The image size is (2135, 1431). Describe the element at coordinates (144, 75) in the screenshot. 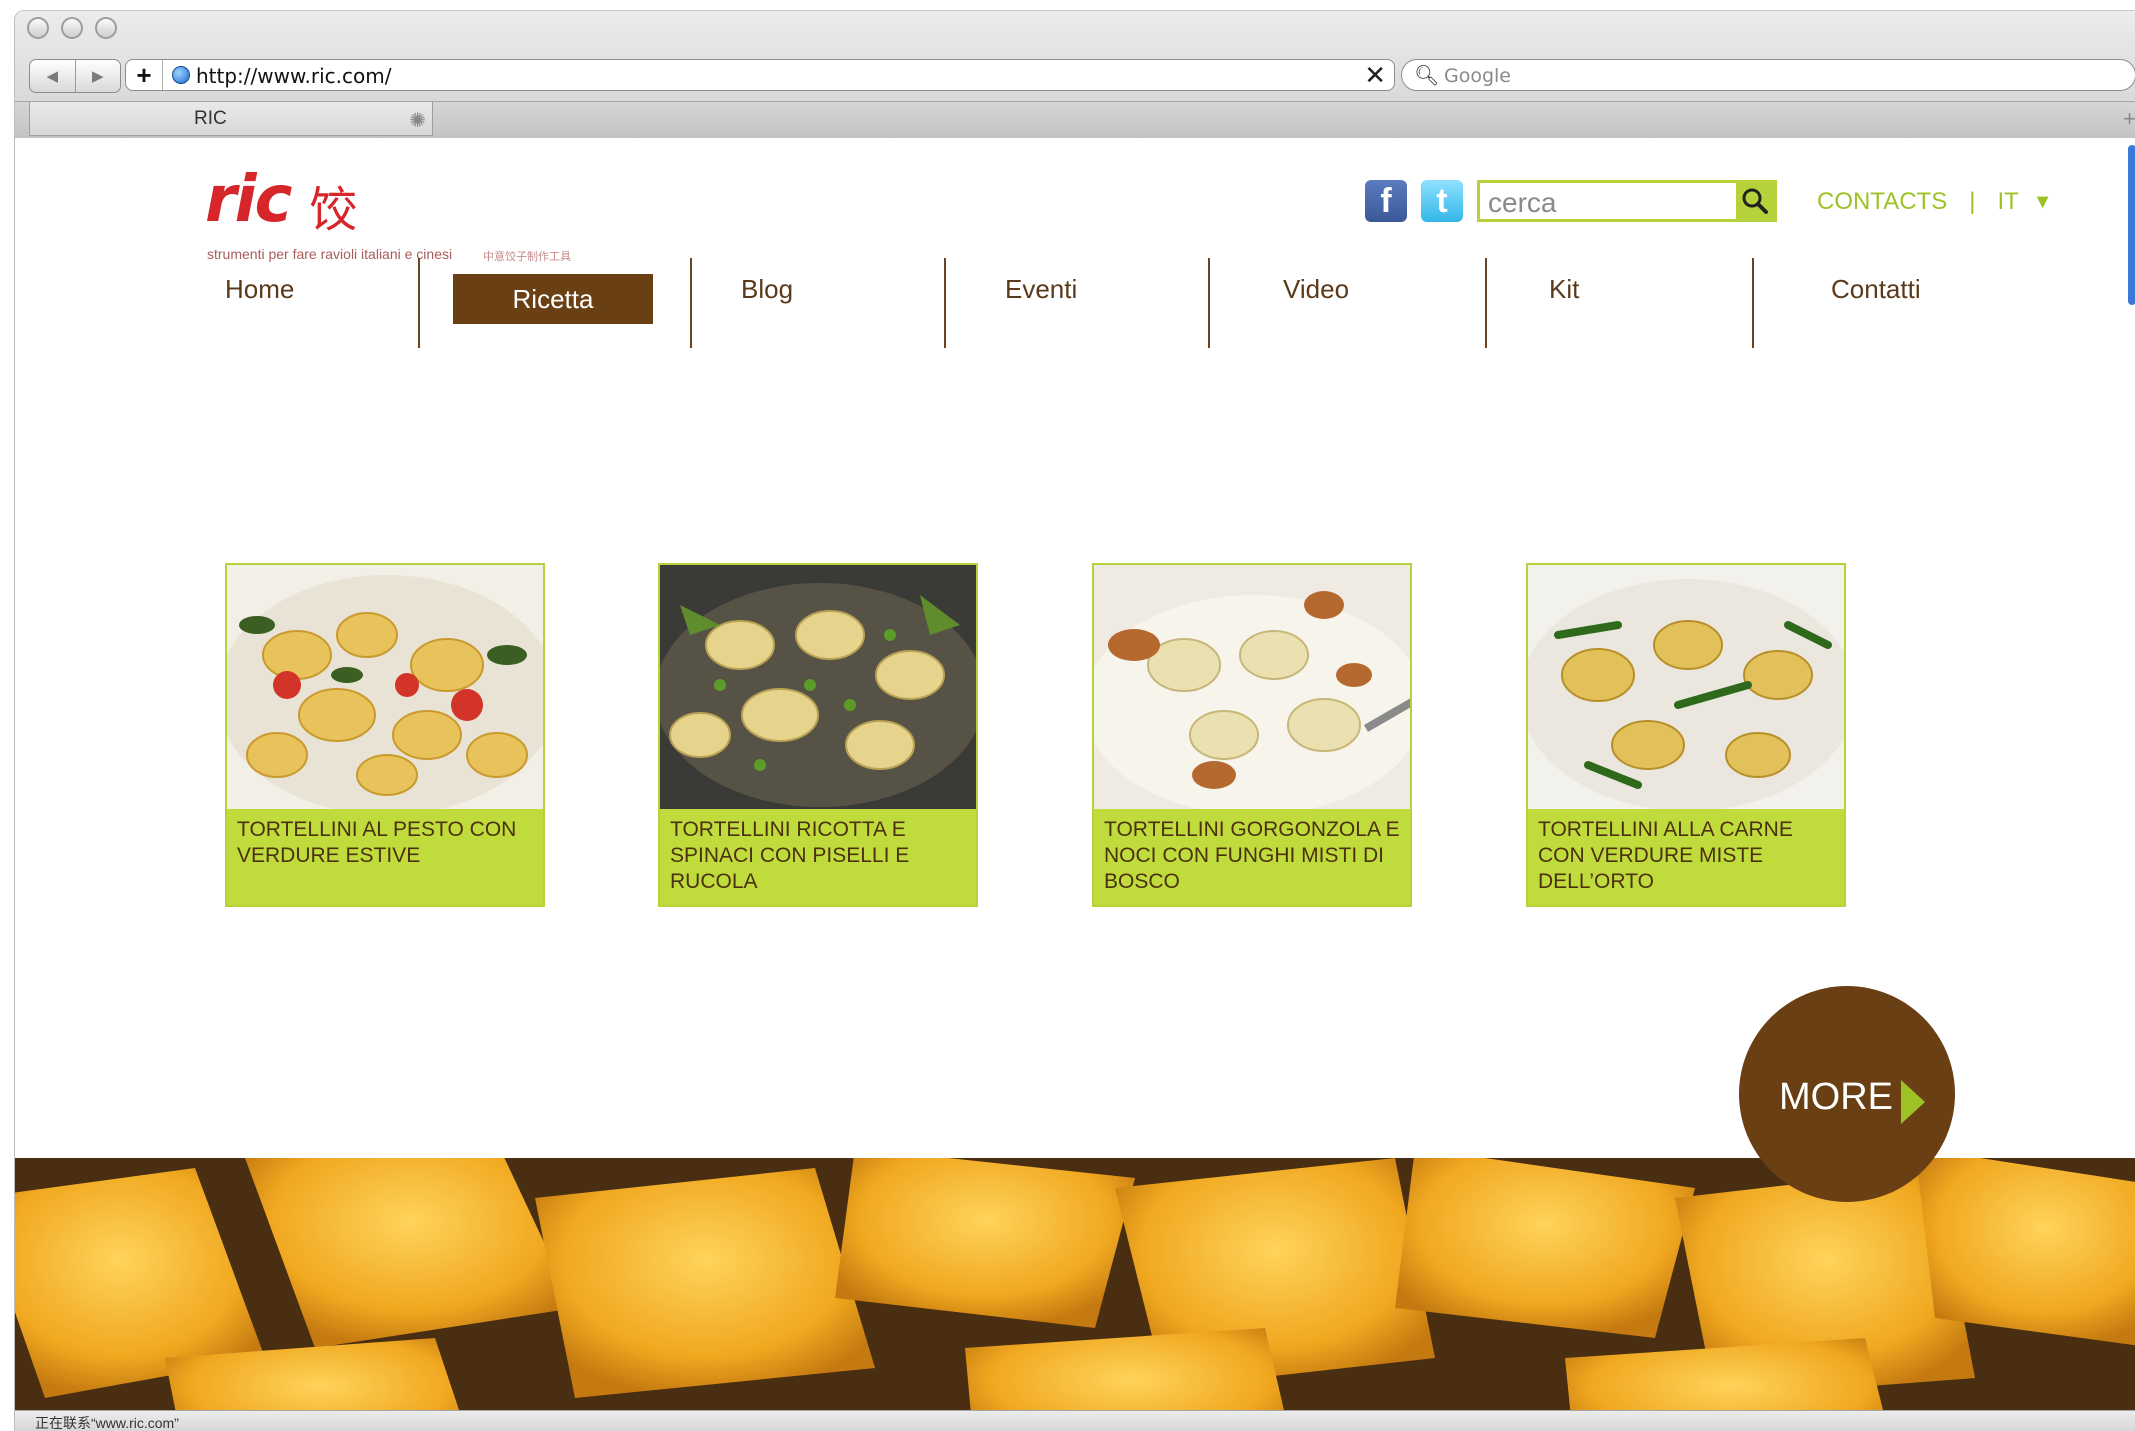

I see `add-bookmark-icon: +` at that location.